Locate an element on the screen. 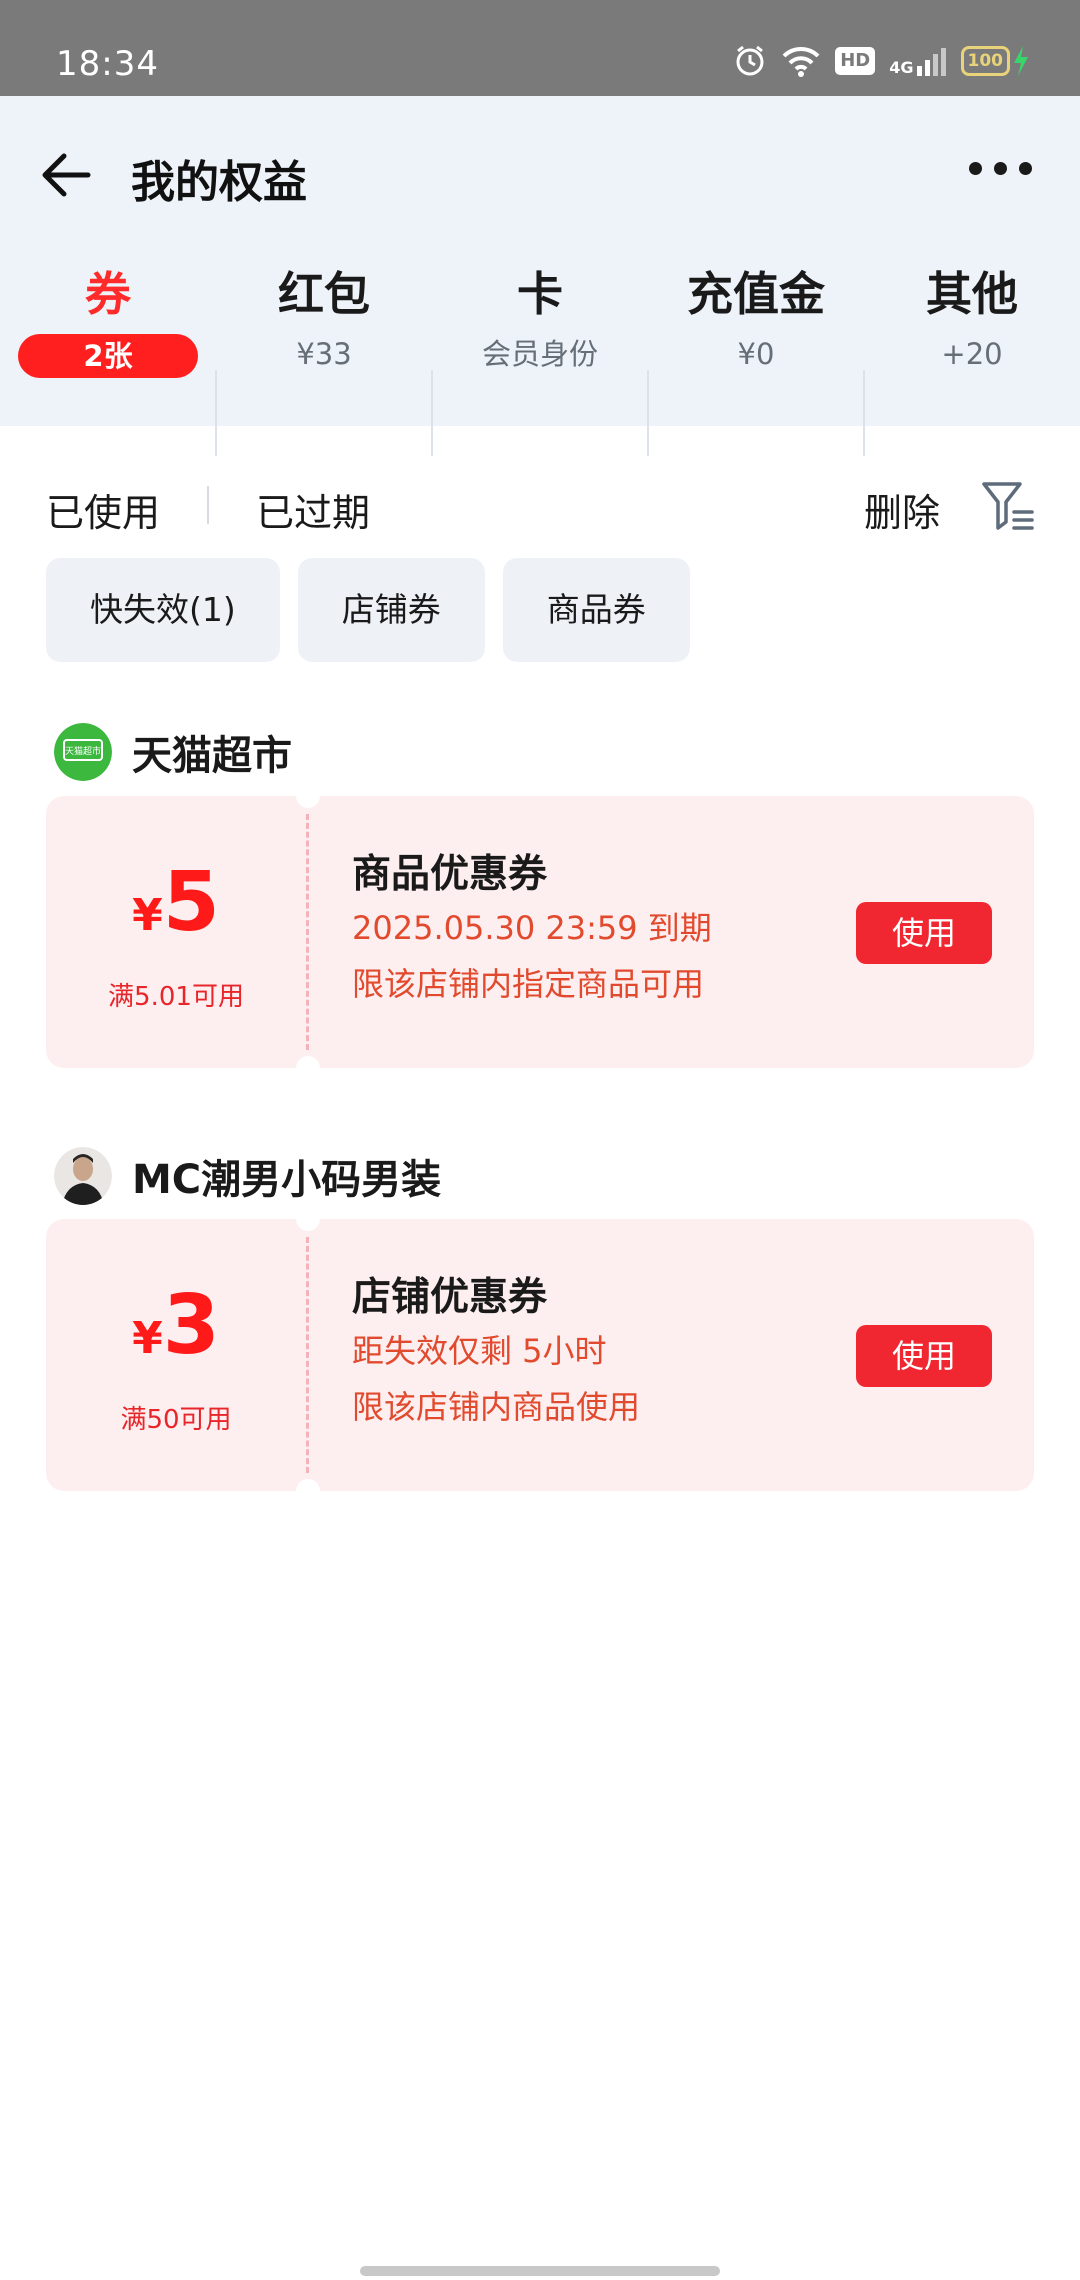  coupon-amount: ¥3 is located at coordinates (176, 1325).